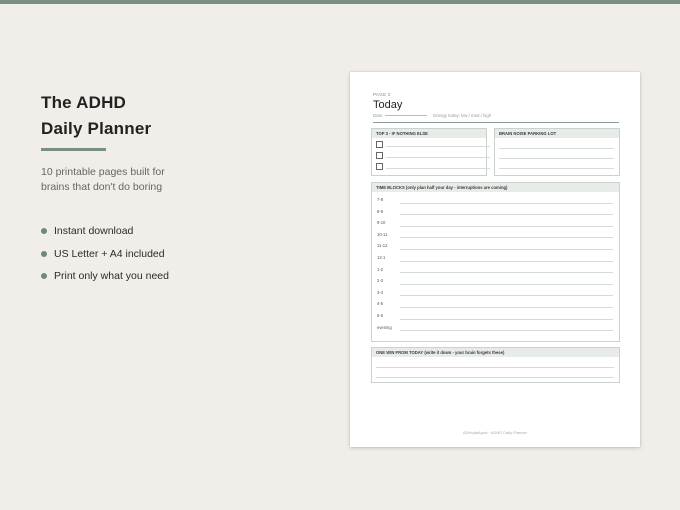  I want to click on time-slot-label: 12-1, so click(381, 257).